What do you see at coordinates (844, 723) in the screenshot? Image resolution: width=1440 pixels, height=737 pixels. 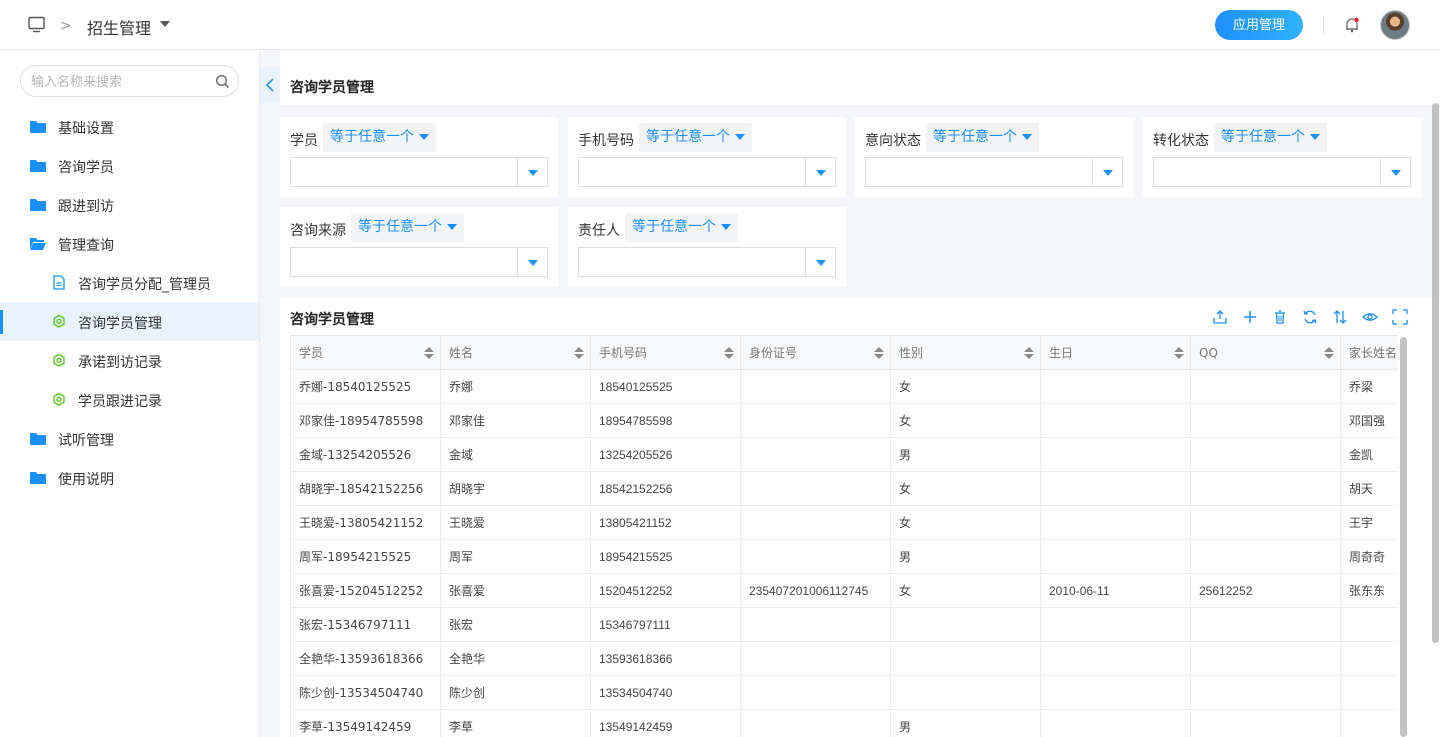 I see `table-row: 李草-13549142459 李草 13549142459 男` at bounding box center [844, 723].